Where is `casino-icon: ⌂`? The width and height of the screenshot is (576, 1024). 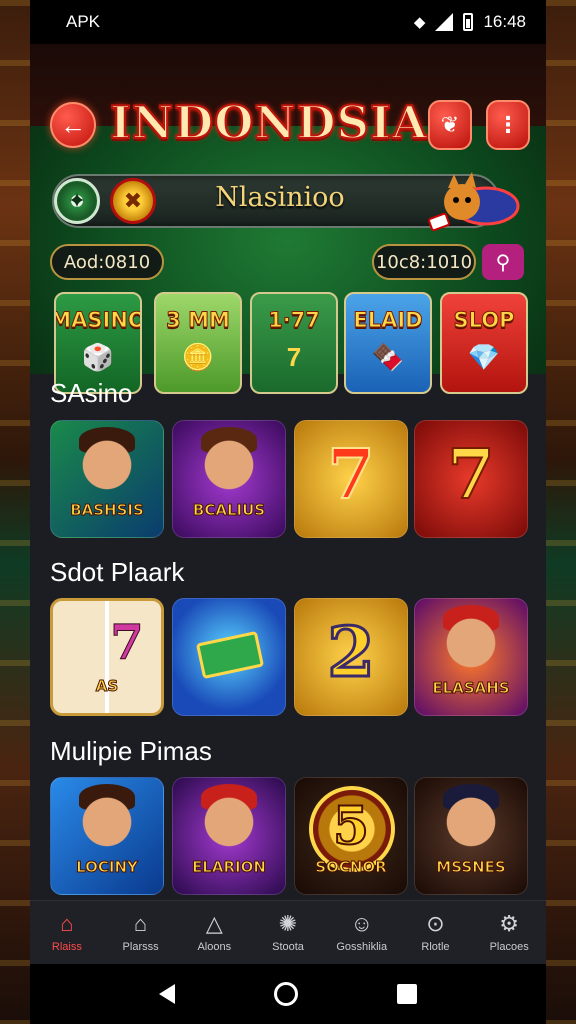 casino-icon: ⌂ is located at coordinates (67, 923).